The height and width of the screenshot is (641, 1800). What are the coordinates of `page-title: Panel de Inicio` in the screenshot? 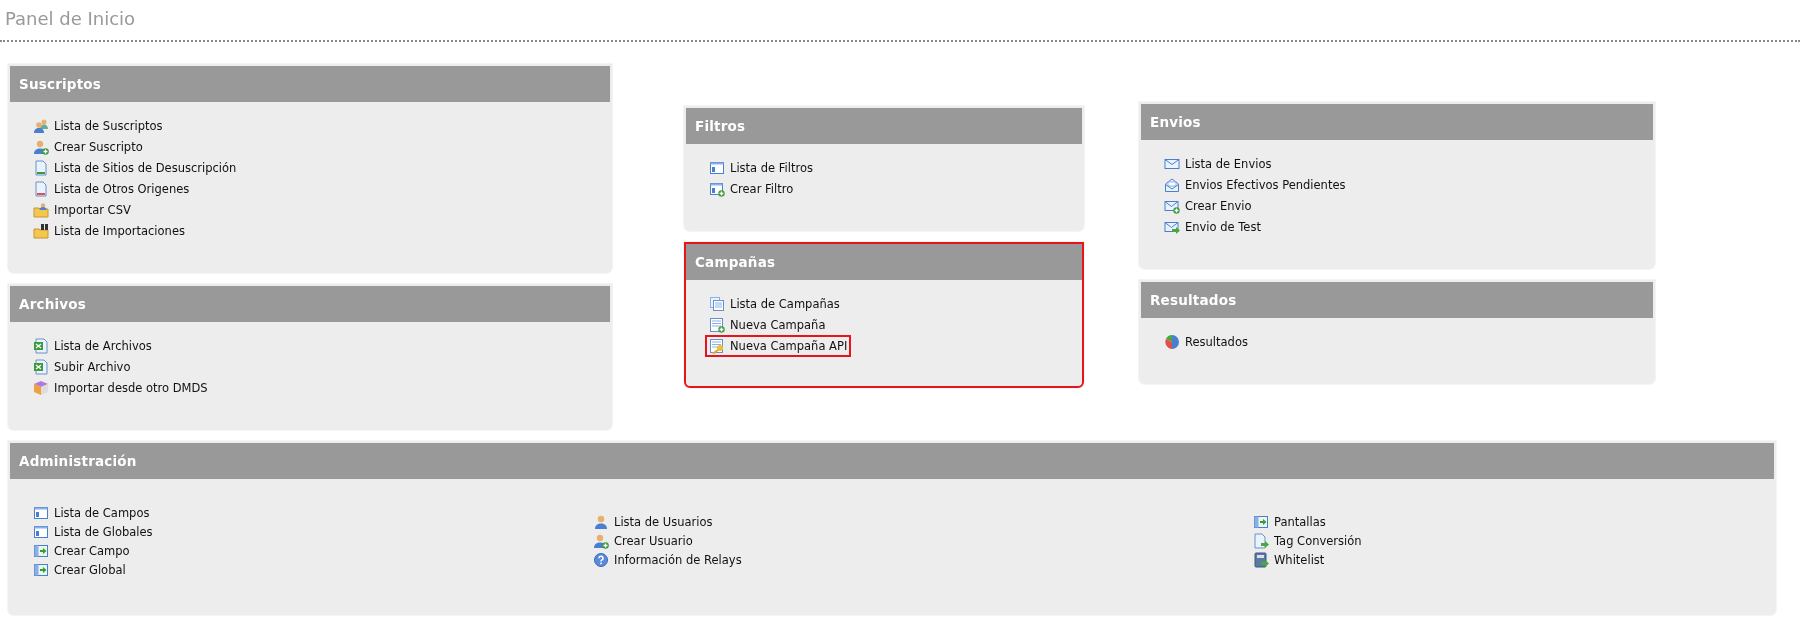 It's located at (70, 18).